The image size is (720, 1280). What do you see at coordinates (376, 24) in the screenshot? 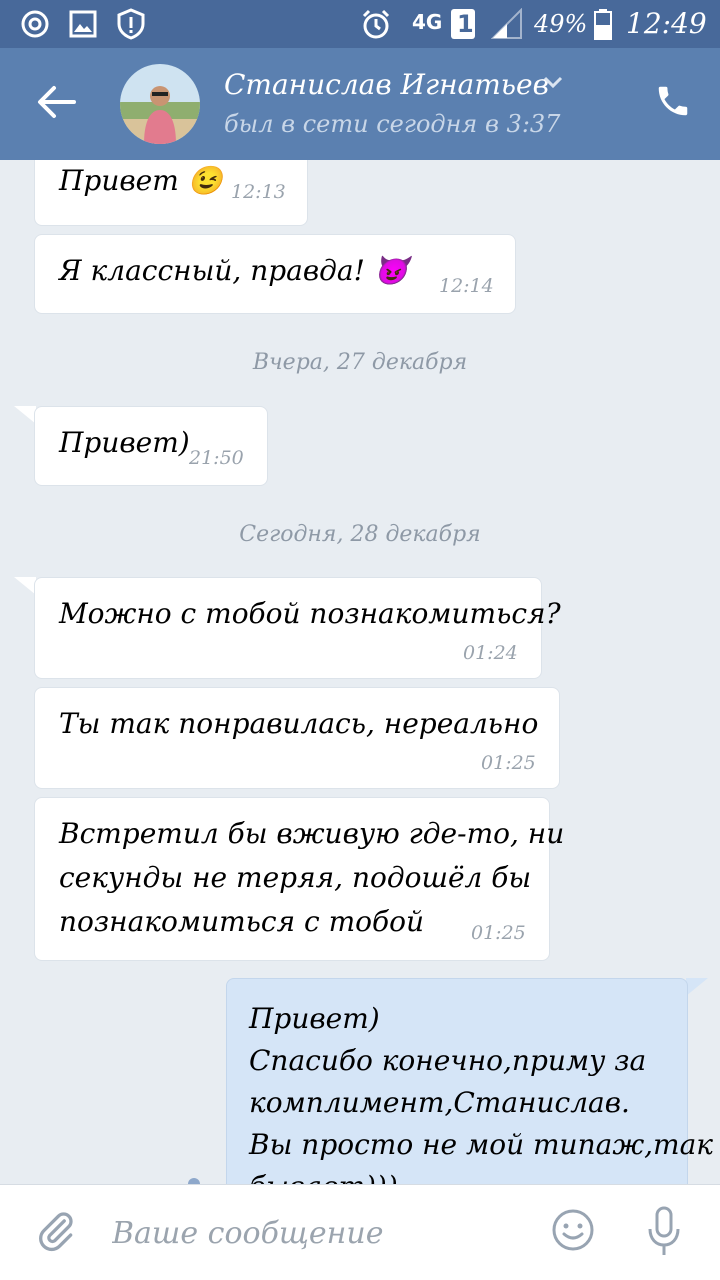
I see `alarm-icon` at bounding box center [376, 24].